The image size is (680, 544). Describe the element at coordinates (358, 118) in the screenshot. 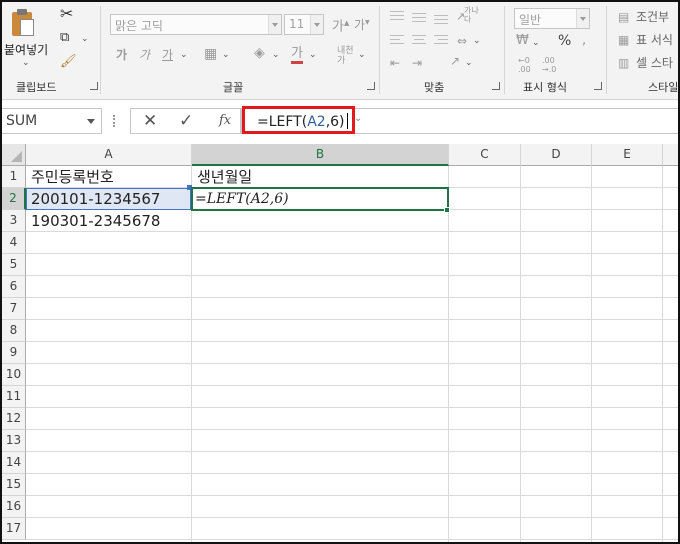

I see `expand-formula-icon: ⌄` at that location.